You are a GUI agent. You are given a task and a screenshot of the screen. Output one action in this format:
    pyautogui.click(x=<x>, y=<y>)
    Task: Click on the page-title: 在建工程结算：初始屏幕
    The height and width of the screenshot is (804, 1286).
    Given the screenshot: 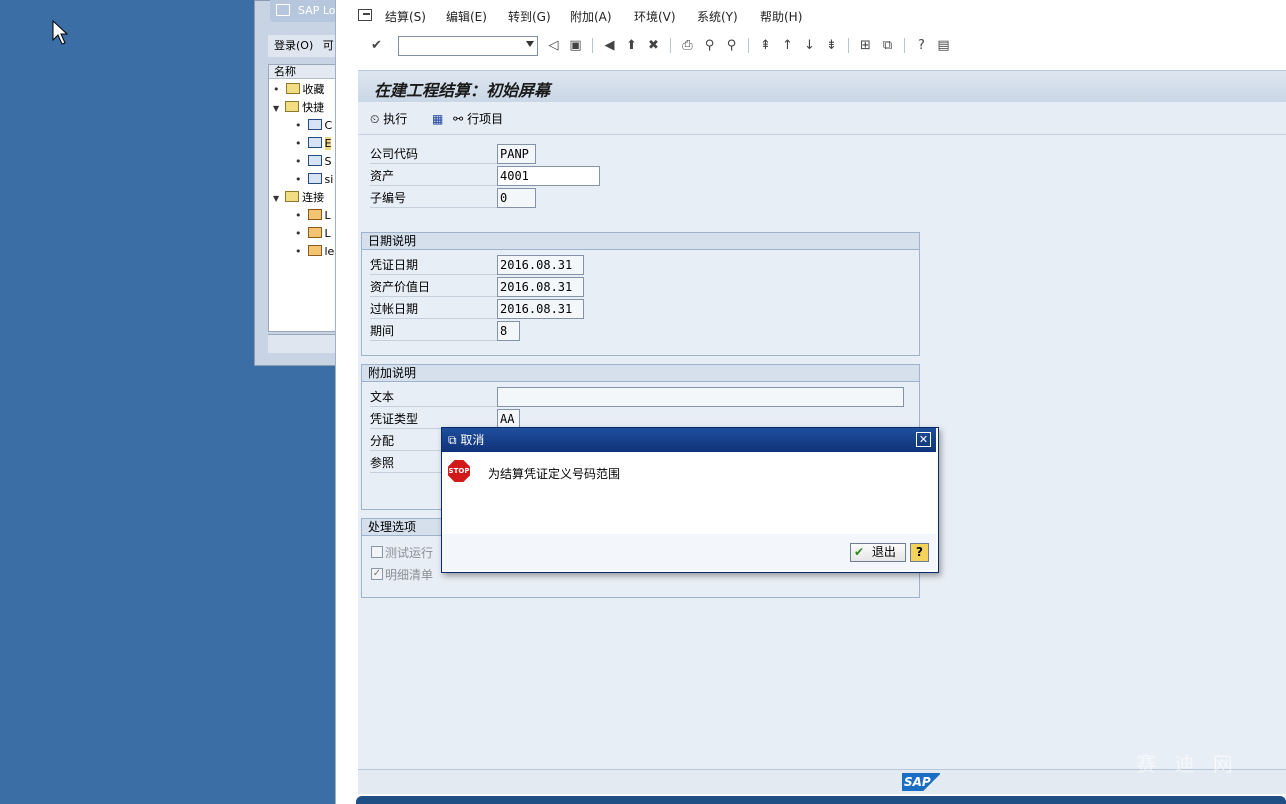 What is the action you would take?
    pyautogui.click(x=462, y=90)
    